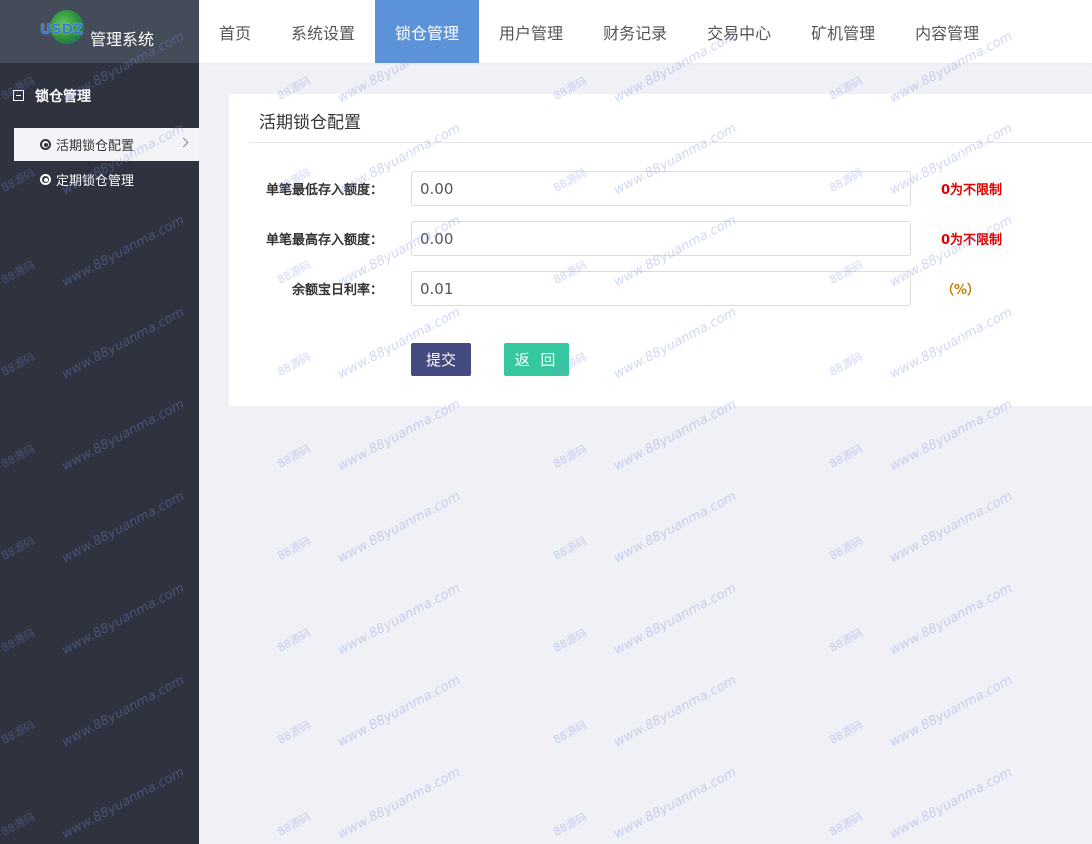 This screenshot has height=844, width=1092. I want to click on min-deposit-input, so click(661, 188).